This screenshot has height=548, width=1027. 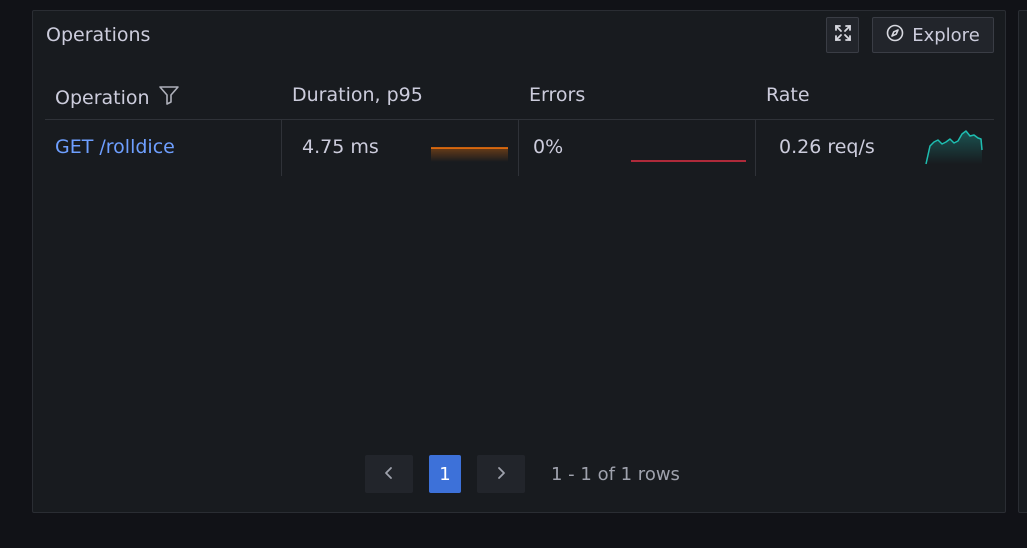 I want to click on page-1-button: 1, so click(x=445, y=474).